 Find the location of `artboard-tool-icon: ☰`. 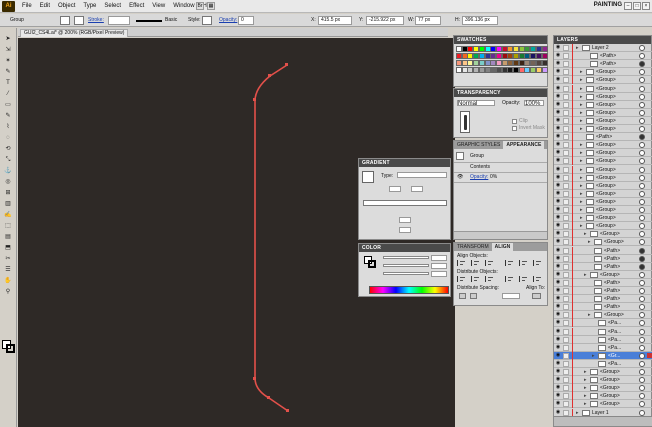

artboard-tool-icon: ☰ is located at coordinates (8, 270).